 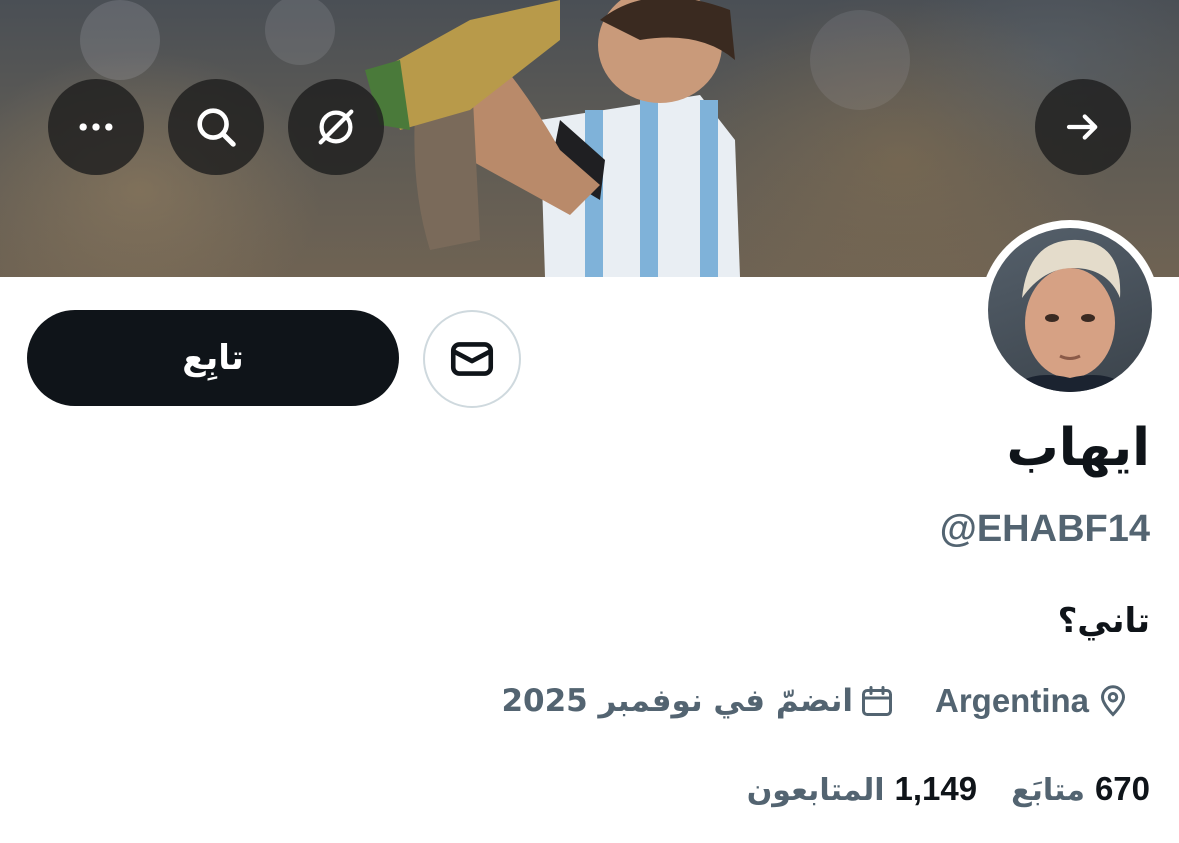 I want to click on location-text: Argentina, so click(x=1011, y=700).